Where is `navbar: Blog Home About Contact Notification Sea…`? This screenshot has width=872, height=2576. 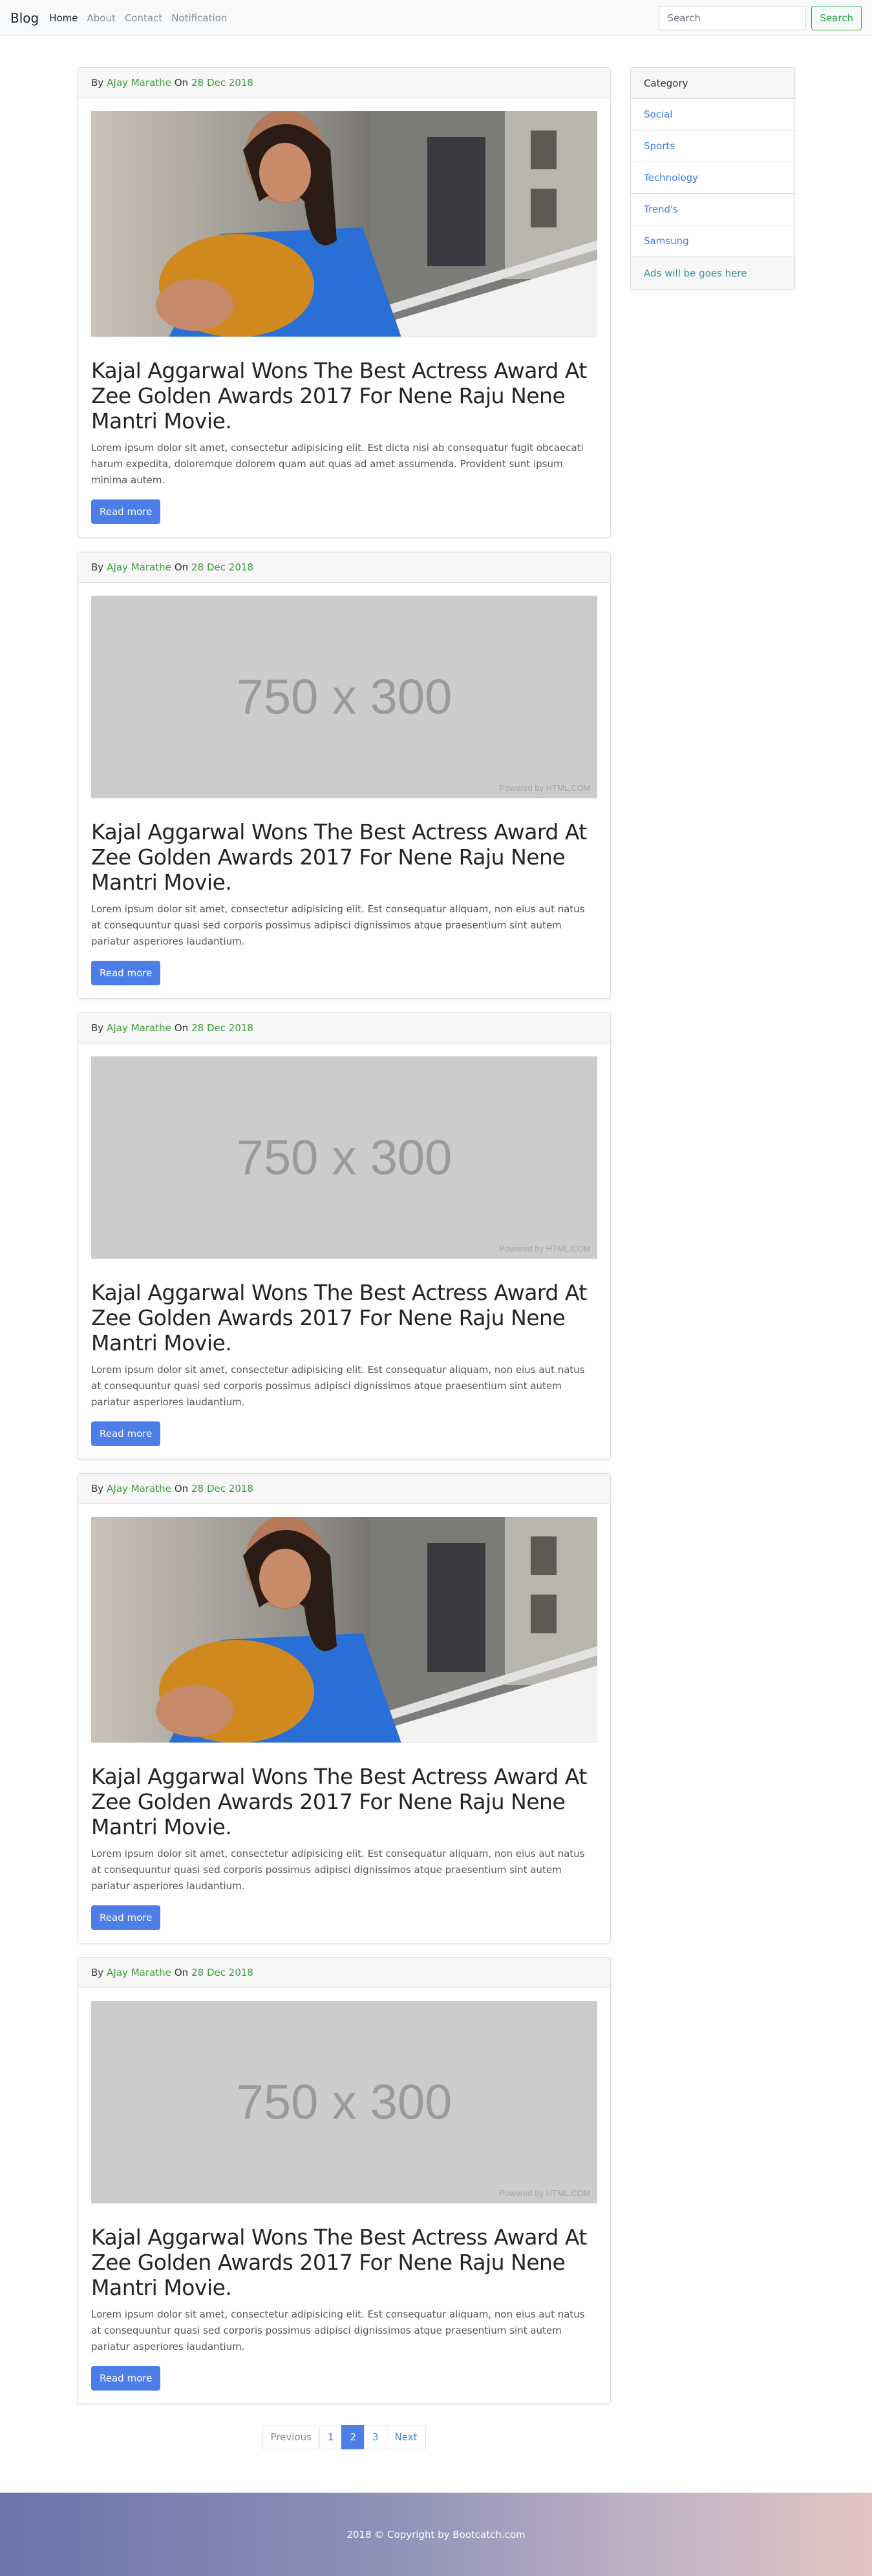
navbar: Blog Home About Contact Notification Sea… is located at coordinates (436, 18).